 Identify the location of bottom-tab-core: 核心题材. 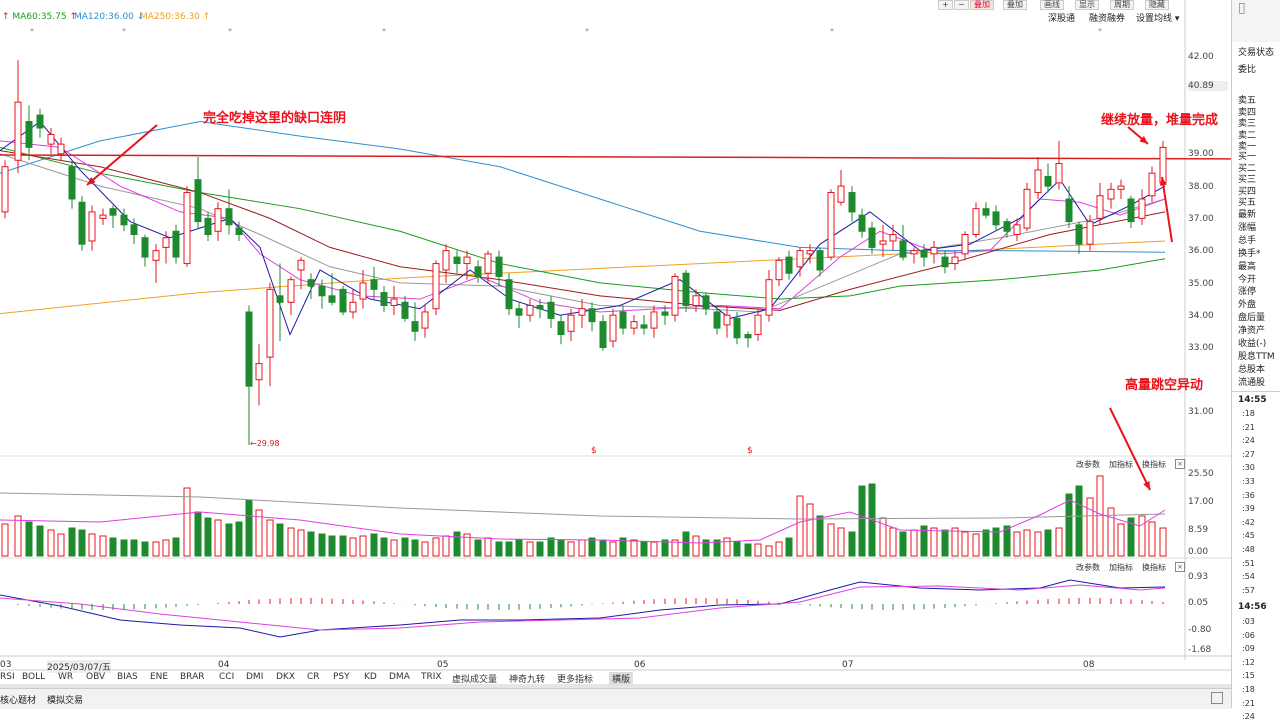
(18, 699).